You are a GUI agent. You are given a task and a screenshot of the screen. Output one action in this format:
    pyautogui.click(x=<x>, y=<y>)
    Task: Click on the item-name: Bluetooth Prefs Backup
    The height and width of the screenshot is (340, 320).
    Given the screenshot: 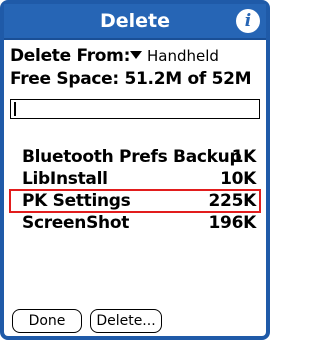 What is the action you would take?
    pyautogui.click(x=132, y=157)
    